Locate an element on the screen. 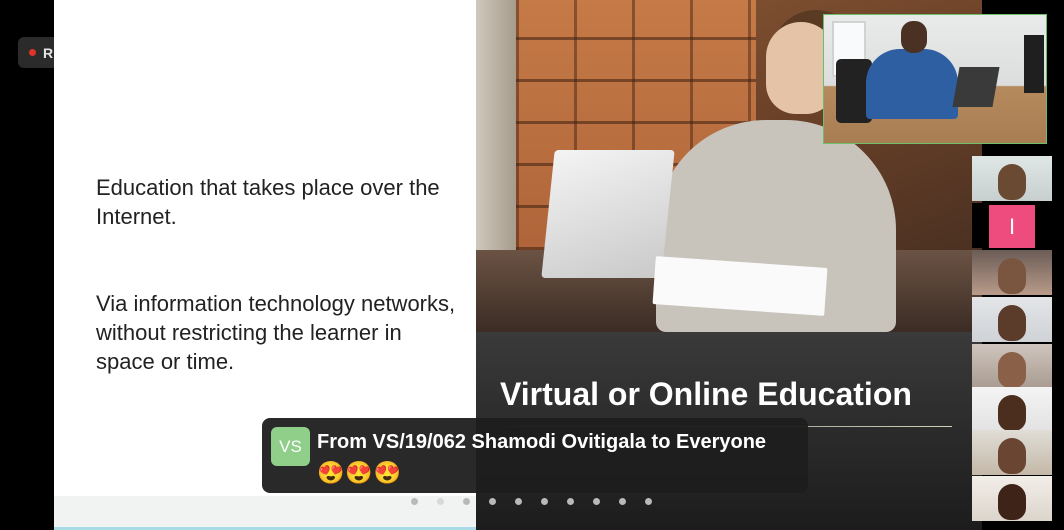 Image resolution: width=1064 pixels, height=530 pixels. participant-avatar-tile: I is located at coordinates (1012, 225).